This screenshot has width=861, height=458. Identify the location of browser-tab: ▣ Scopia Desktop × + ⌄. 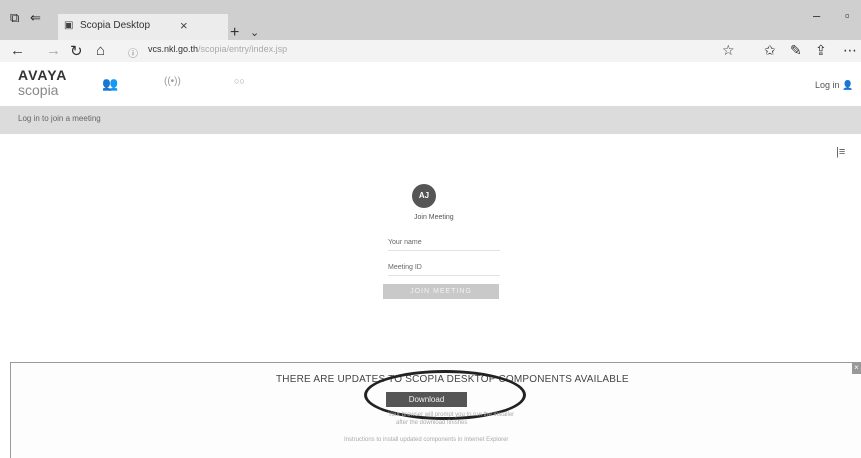
(158, 27).